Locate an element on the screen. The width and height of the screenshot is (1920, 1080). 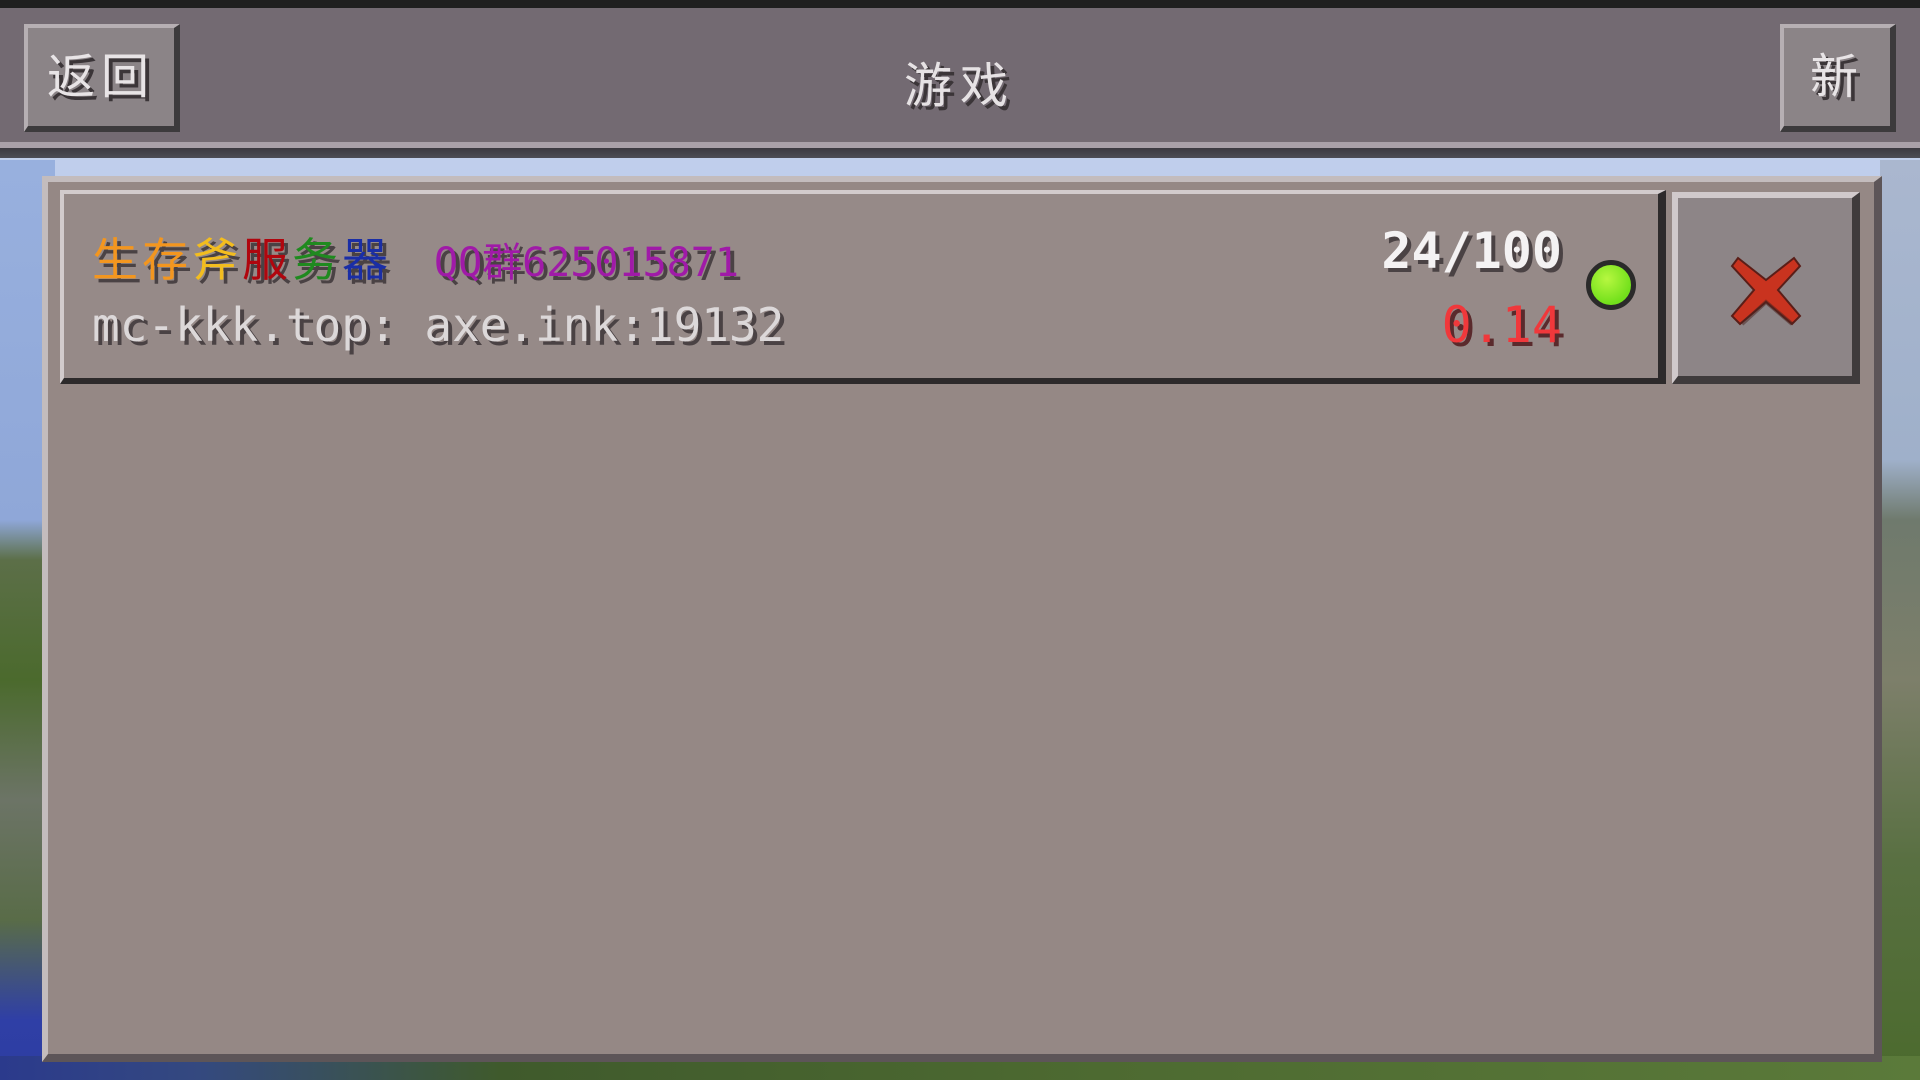
close-x-icon is located at coordinates (1766, 291).